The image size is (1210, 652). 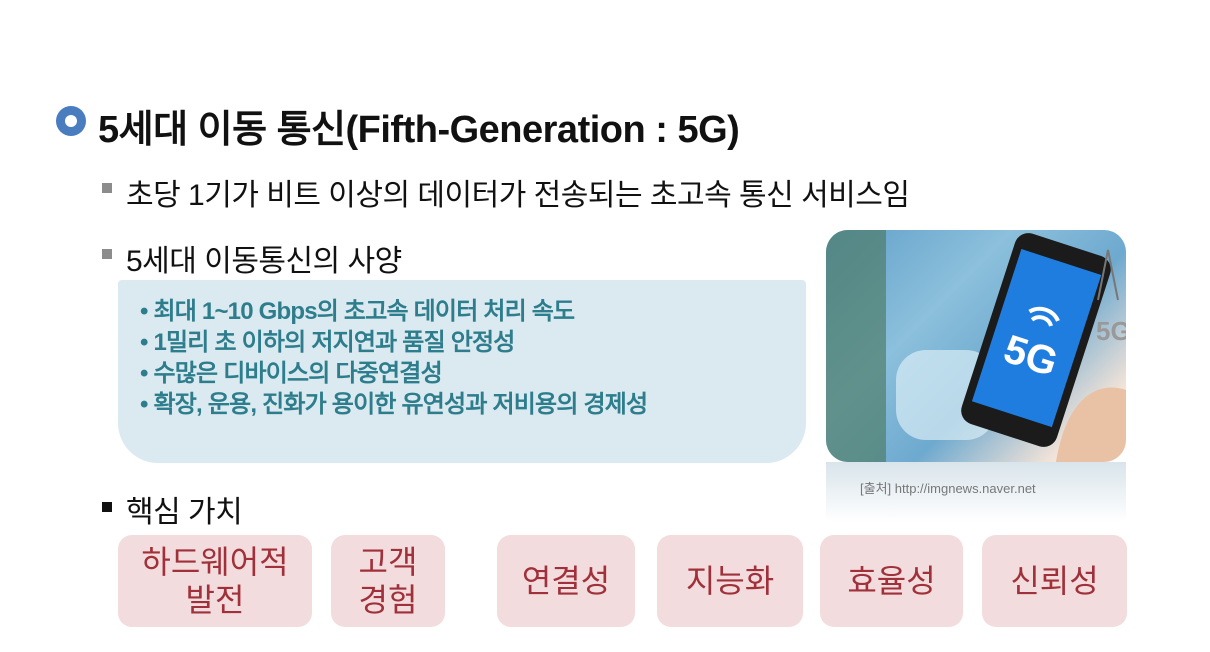 What do you see at coordinates (184, 512) in the screenshot?
I see `core-values-heading: 핵심 가치` at bounding box center [184, 512].